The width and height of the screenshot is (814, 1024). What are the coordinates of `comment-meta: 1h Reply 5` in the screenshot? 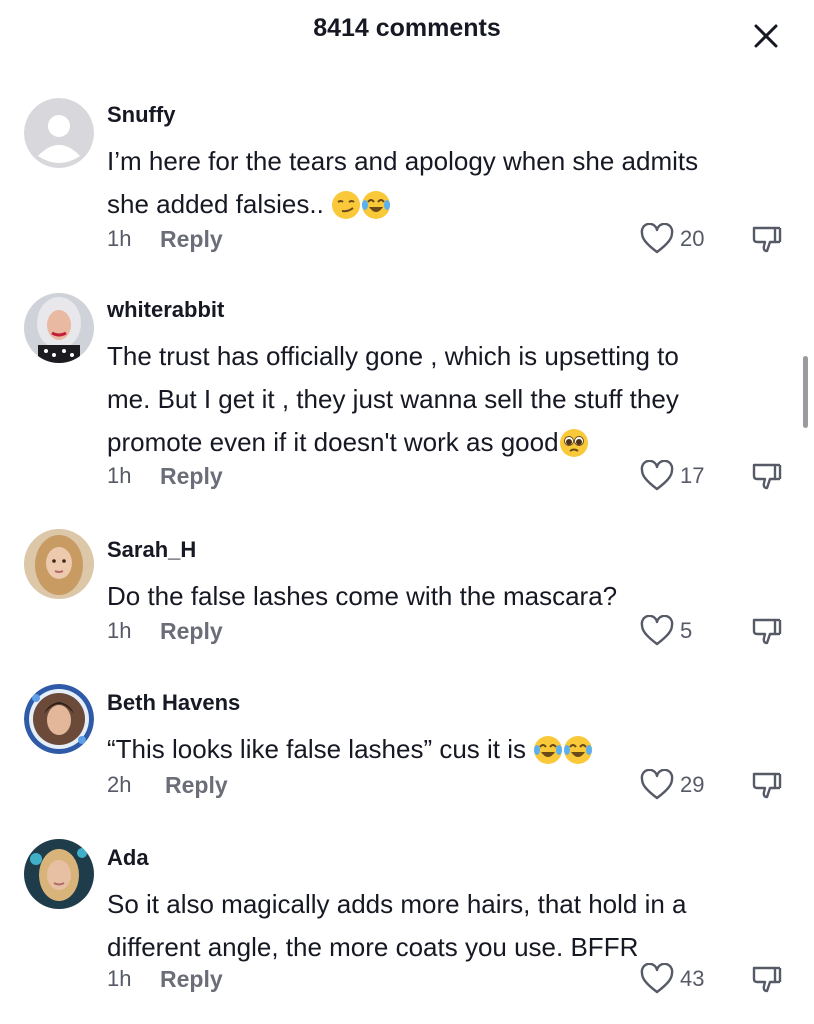 It's located at (452, 631).